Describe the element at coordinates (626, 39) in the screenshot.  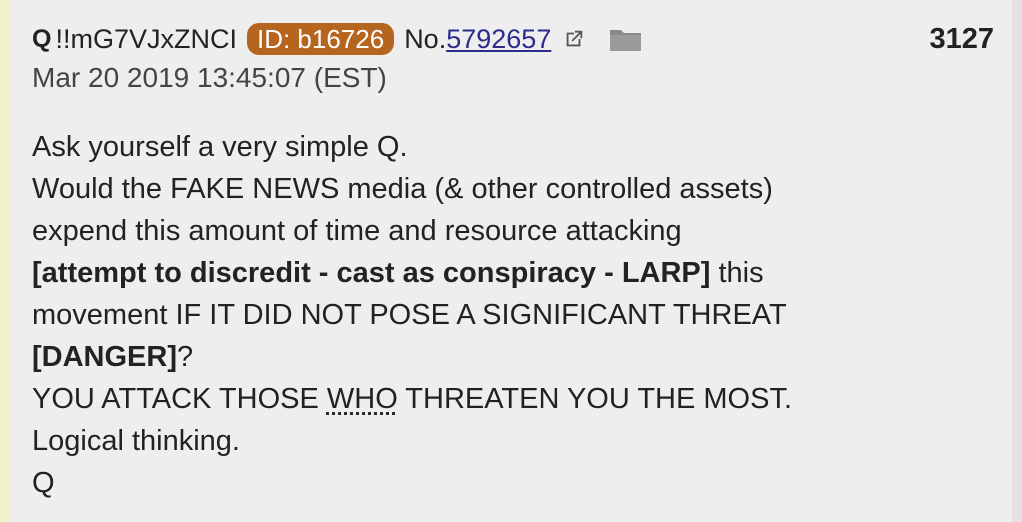
I see `folder-icon` at that location.